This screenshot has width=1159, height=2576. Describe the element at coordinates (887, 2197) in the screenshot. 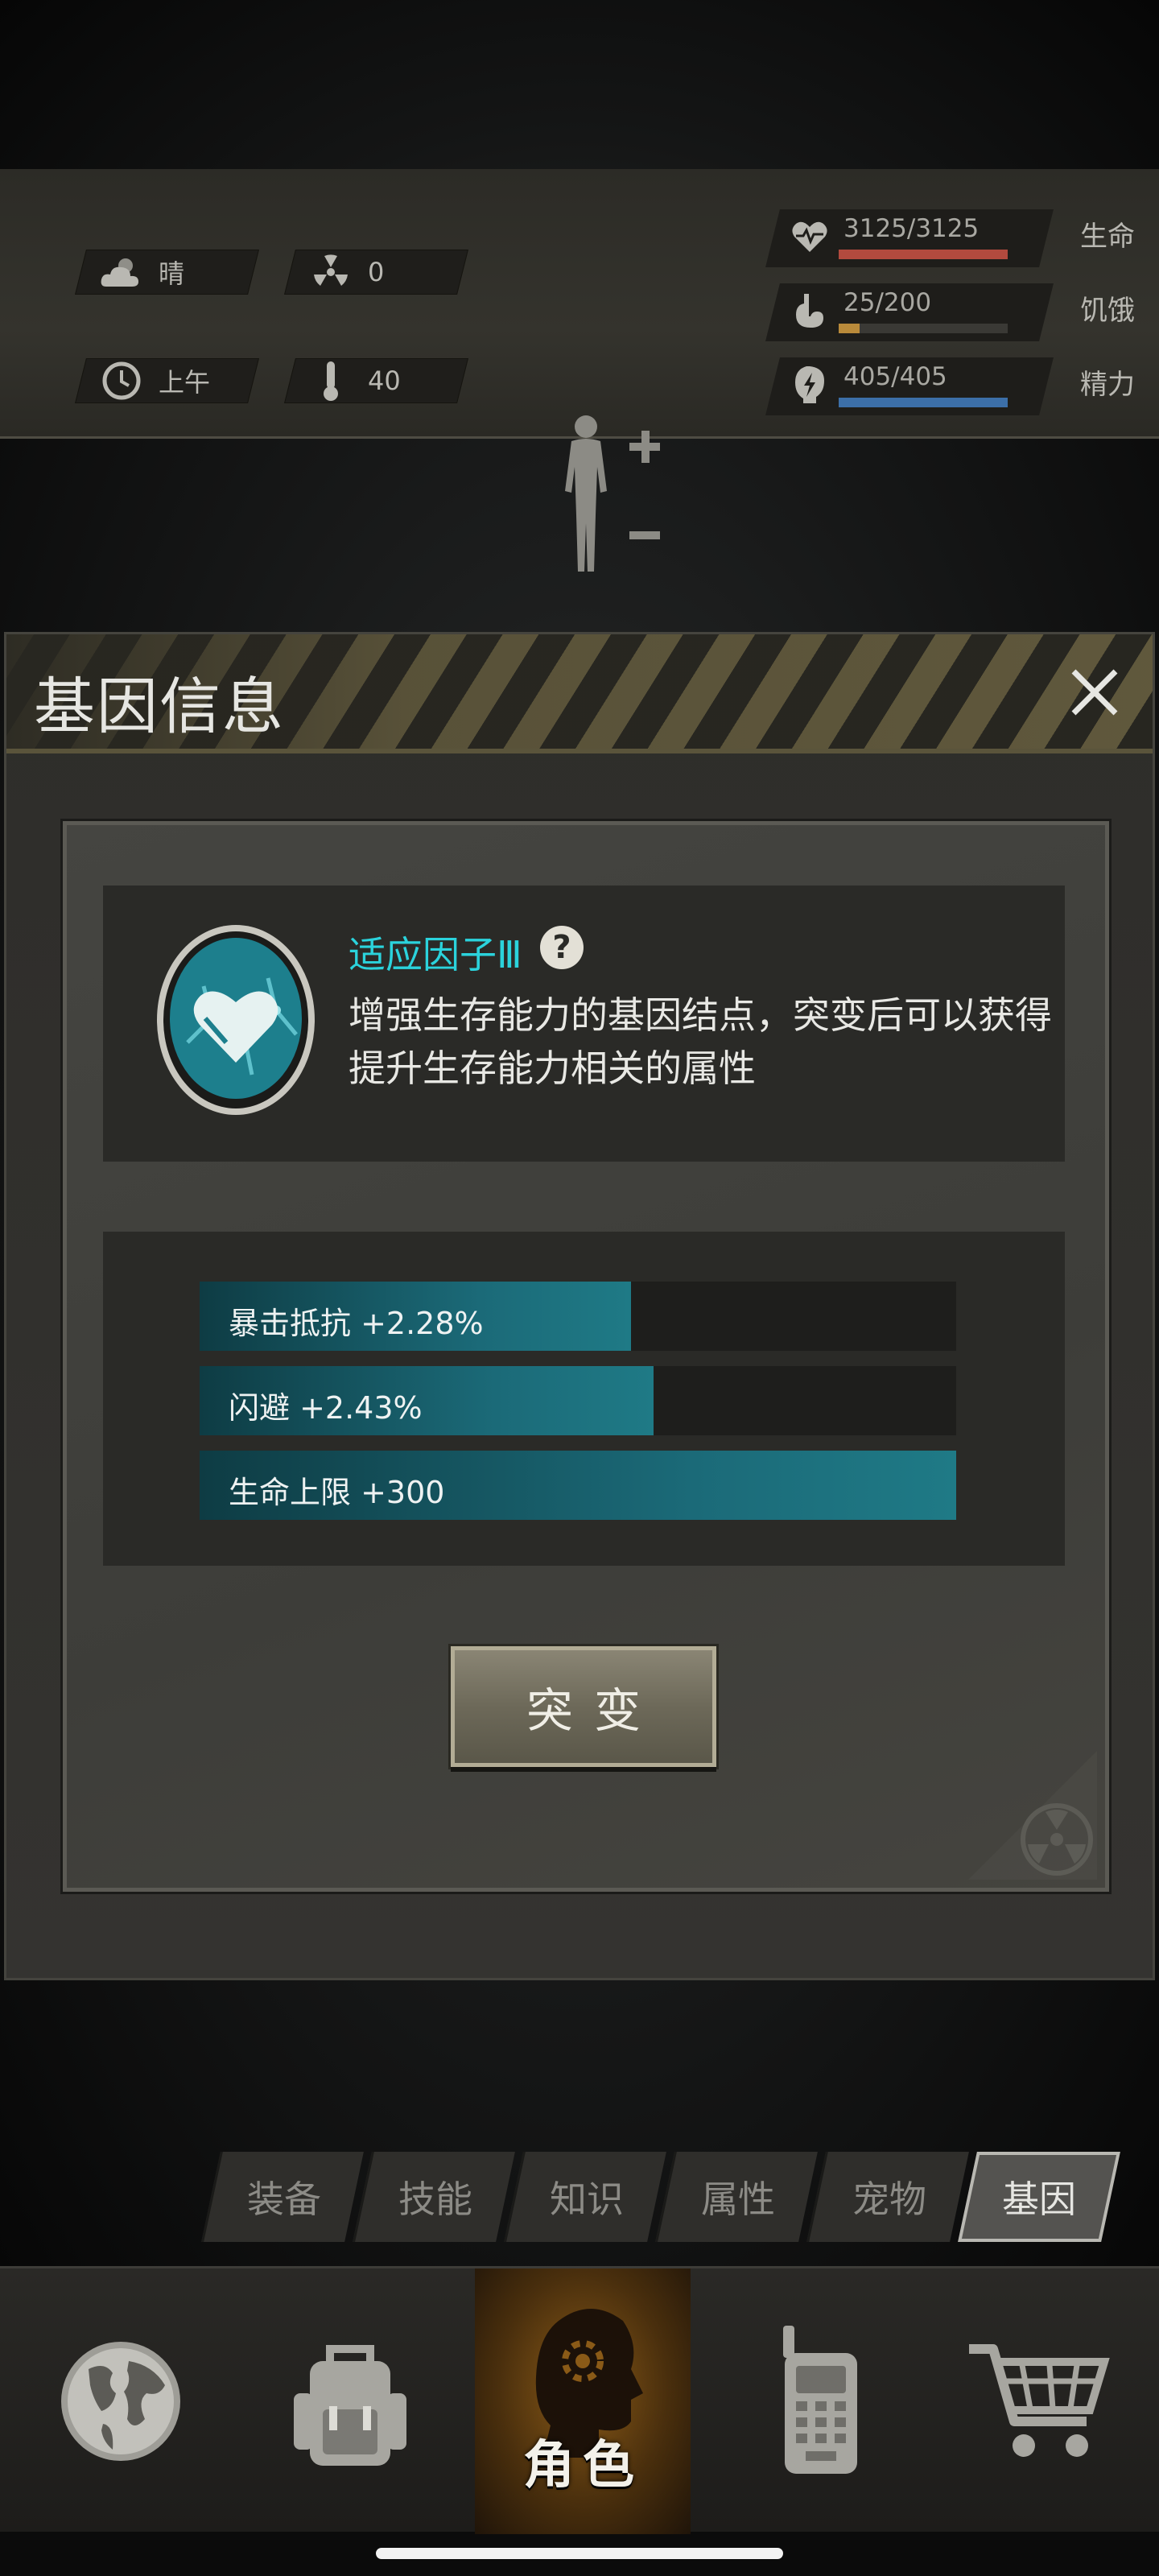

I see `tab-pets: 宠物` at that location.